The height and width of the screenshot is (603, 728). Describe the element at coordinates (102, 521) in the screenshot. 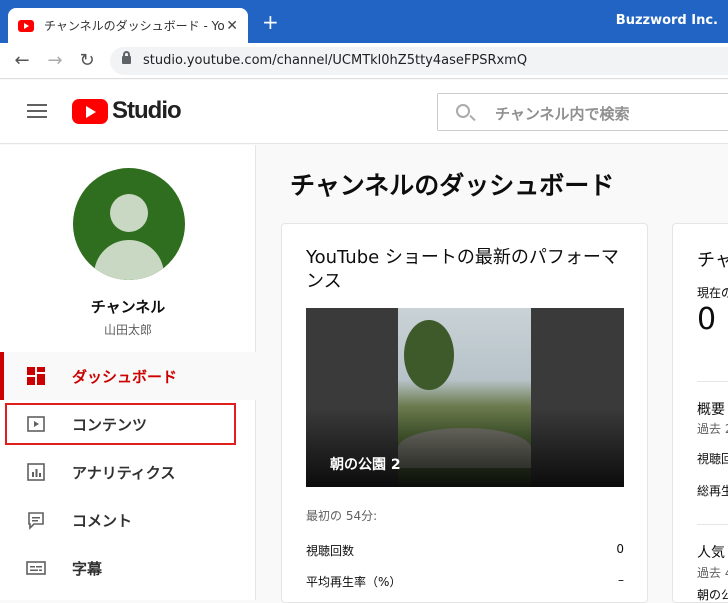

I see `sidebar-item-label: コメント` at that location.